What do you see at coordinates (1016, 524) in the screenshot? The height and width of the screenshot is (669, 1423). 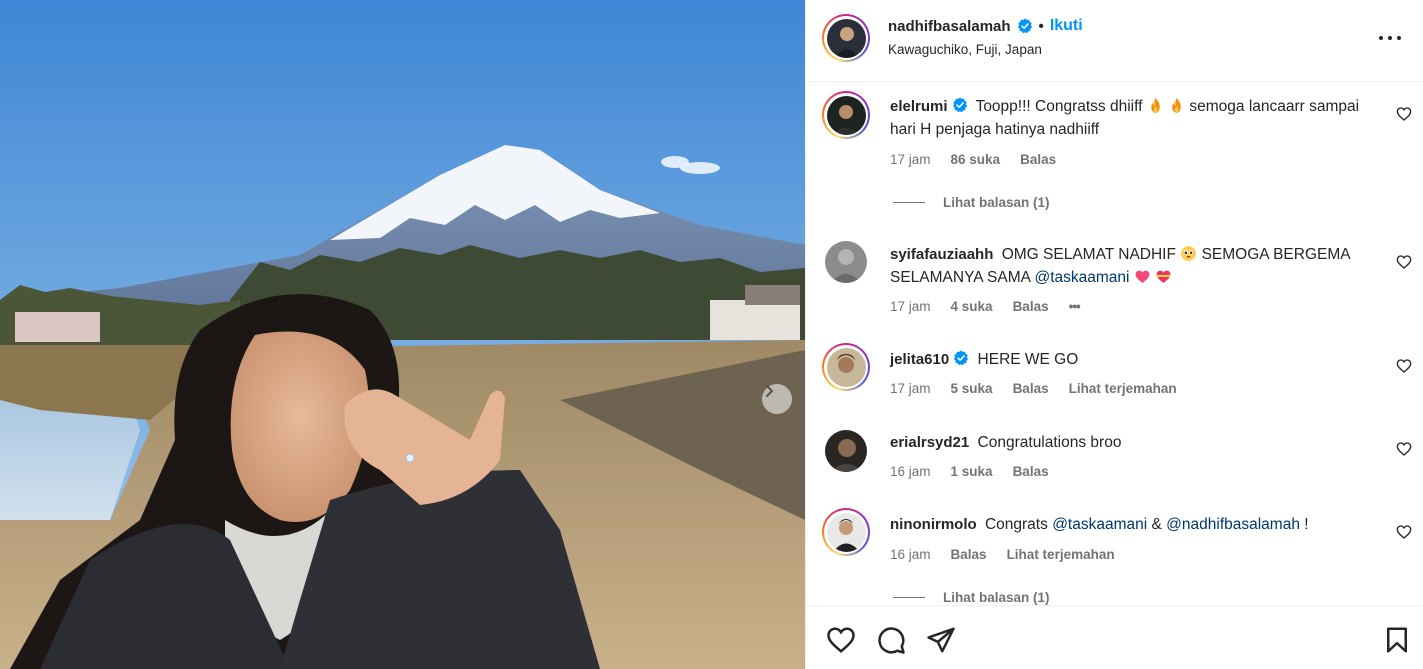 I see `comment-text: Congrats` at bounding box center [1016, 524].